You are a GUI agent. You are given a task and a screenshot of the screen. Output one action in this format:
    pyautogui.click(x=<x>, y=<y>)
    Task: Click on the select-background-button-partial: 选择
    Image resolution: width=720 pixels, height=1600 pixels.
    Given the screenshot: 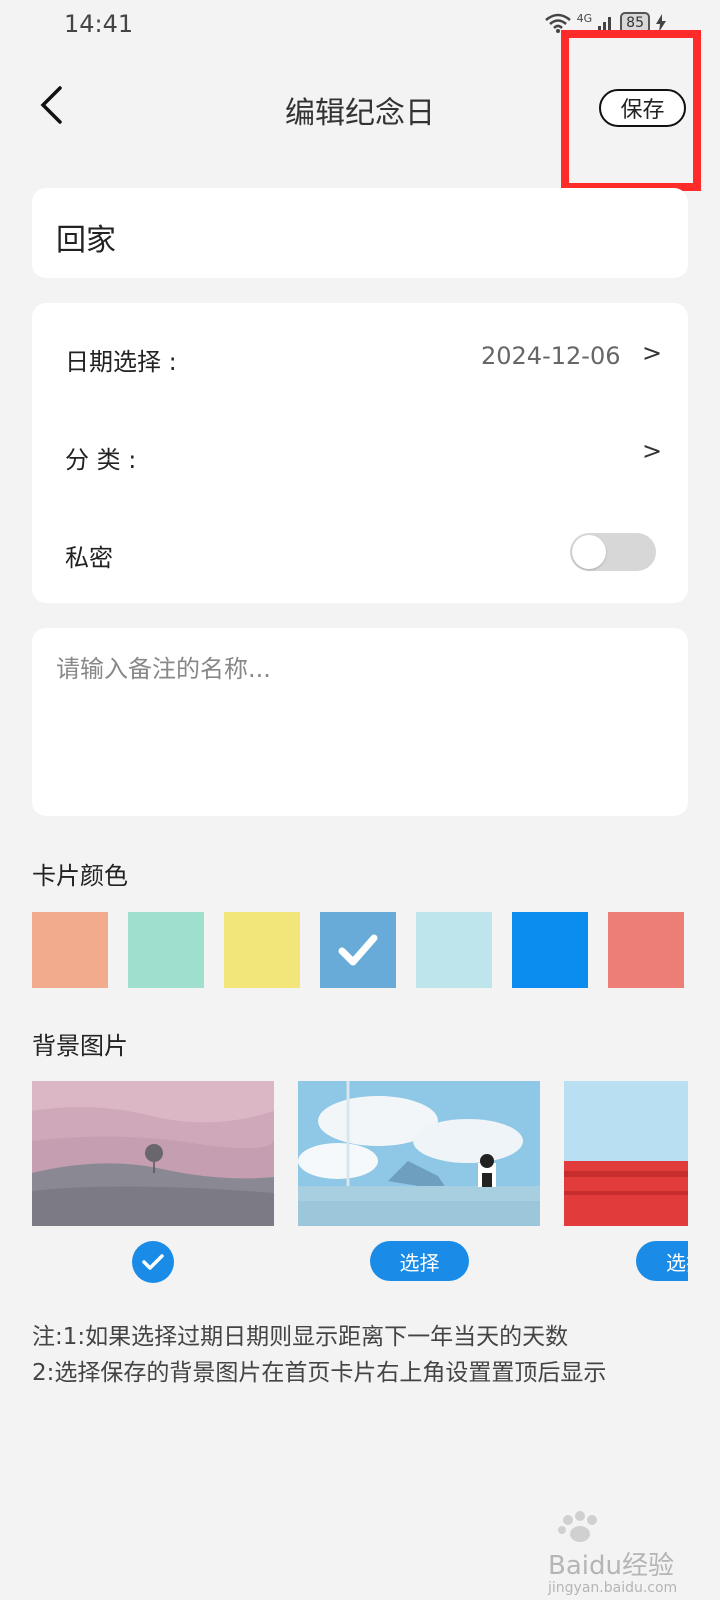 What is the action you would take?
    pyautogui.click(x=662, y=1261)
    